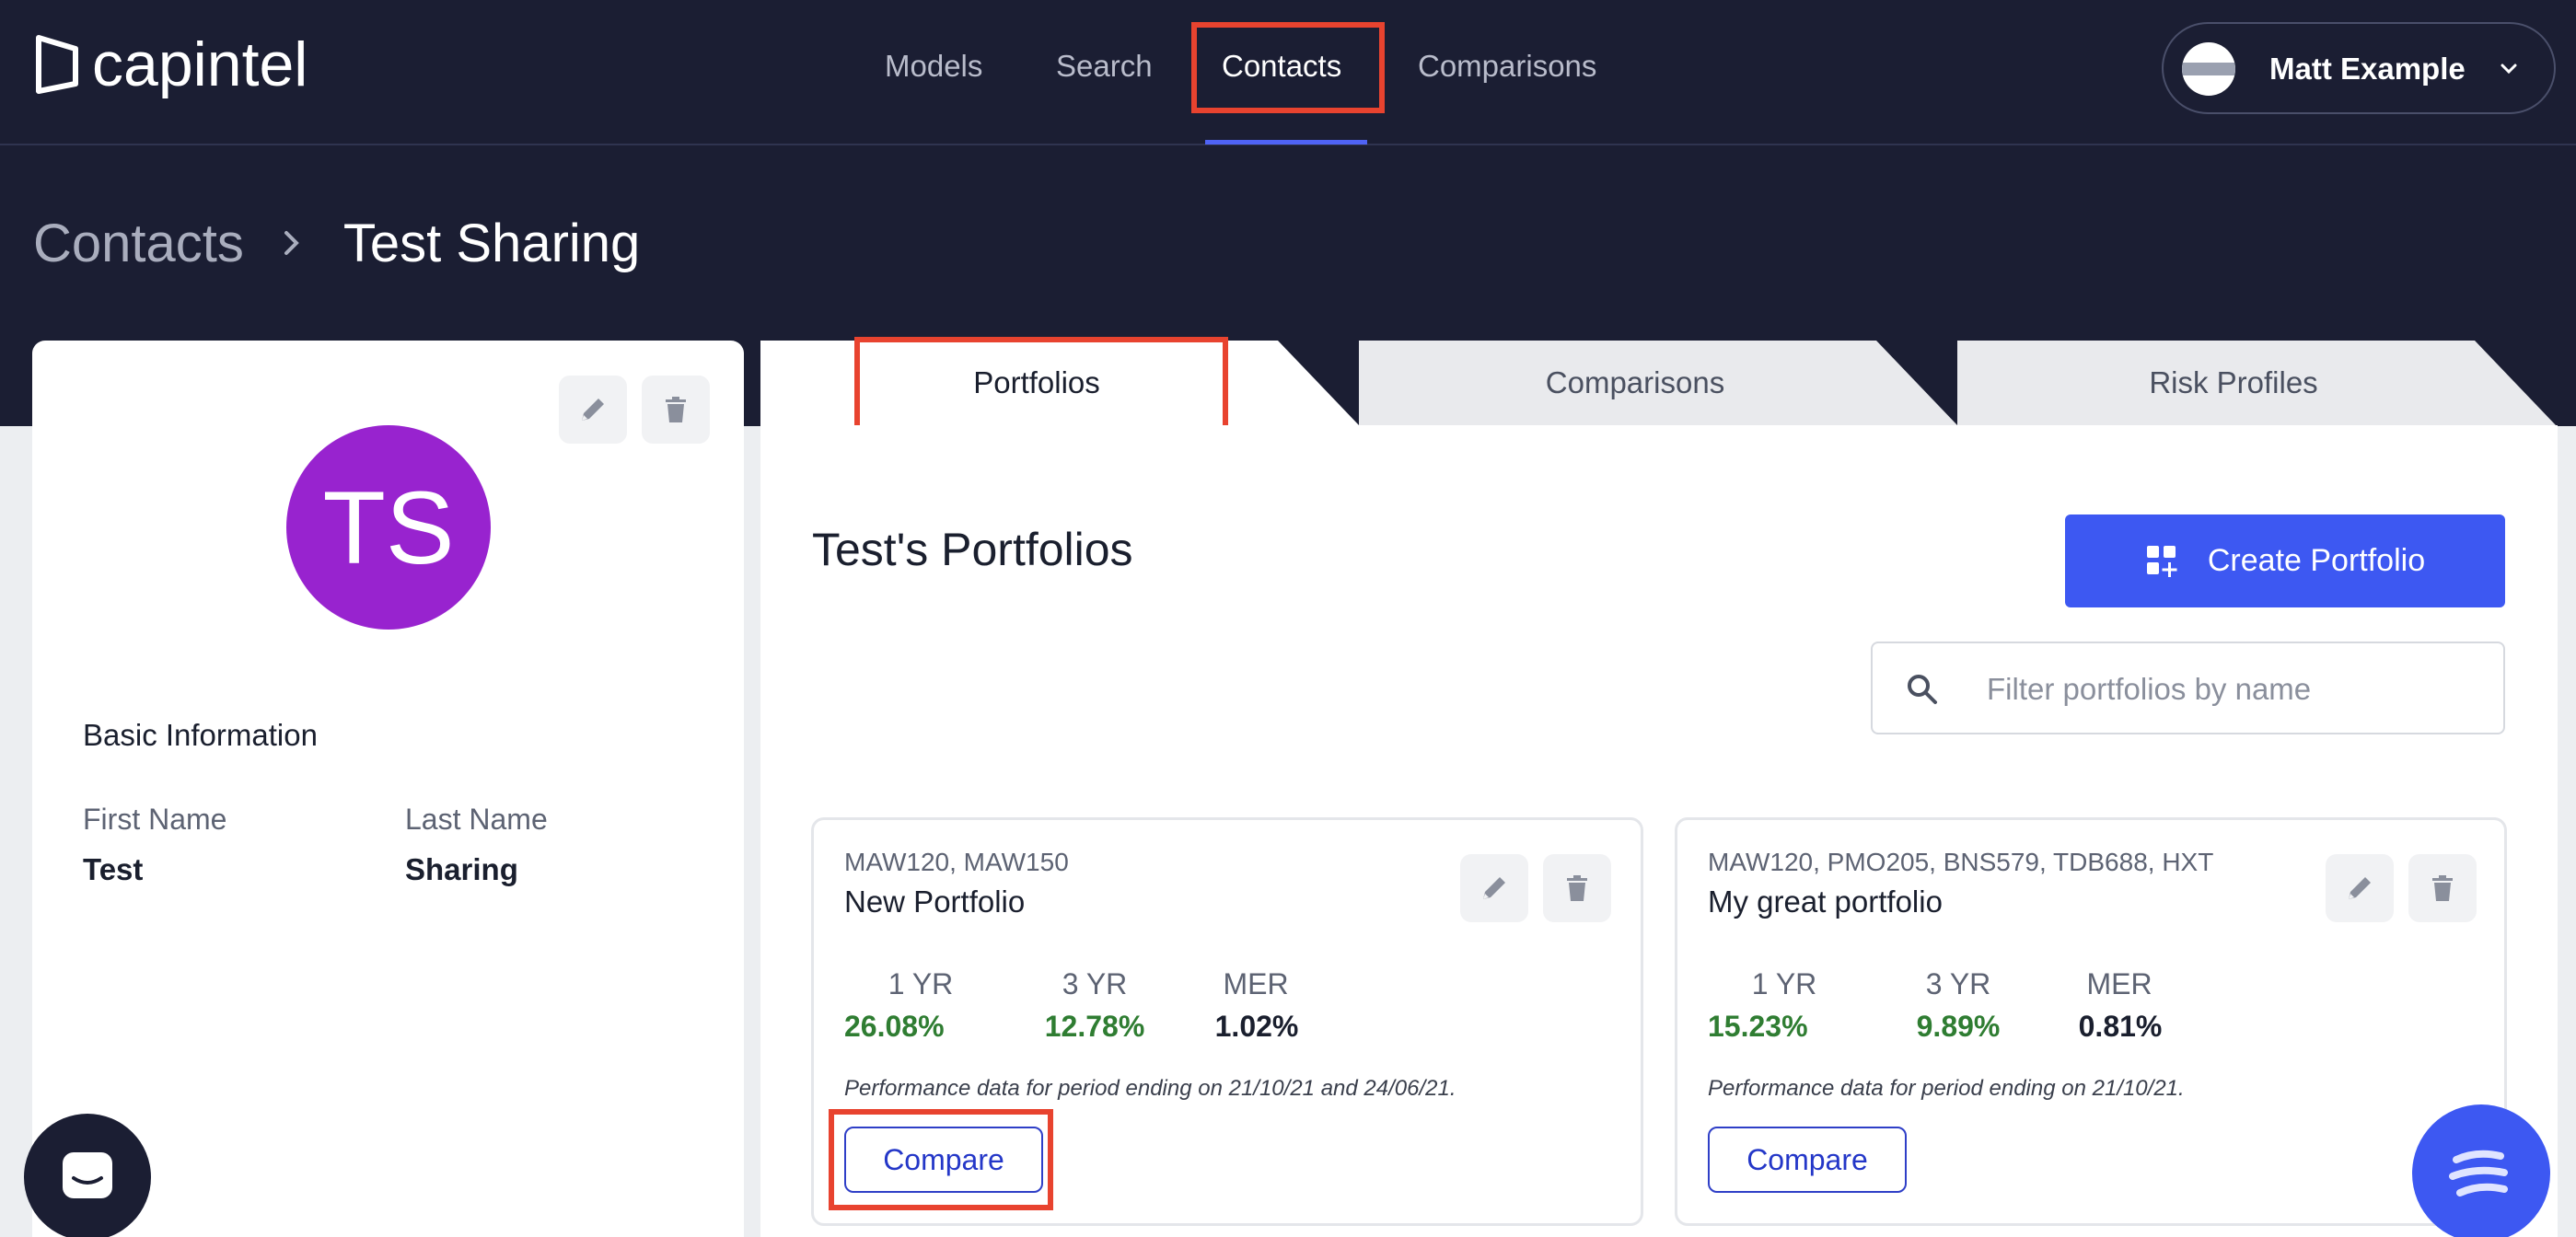  Describe the element at coordinates (2120, 1026) in the screenshot. I see `metric-value-mer: 0.81%` at that location.